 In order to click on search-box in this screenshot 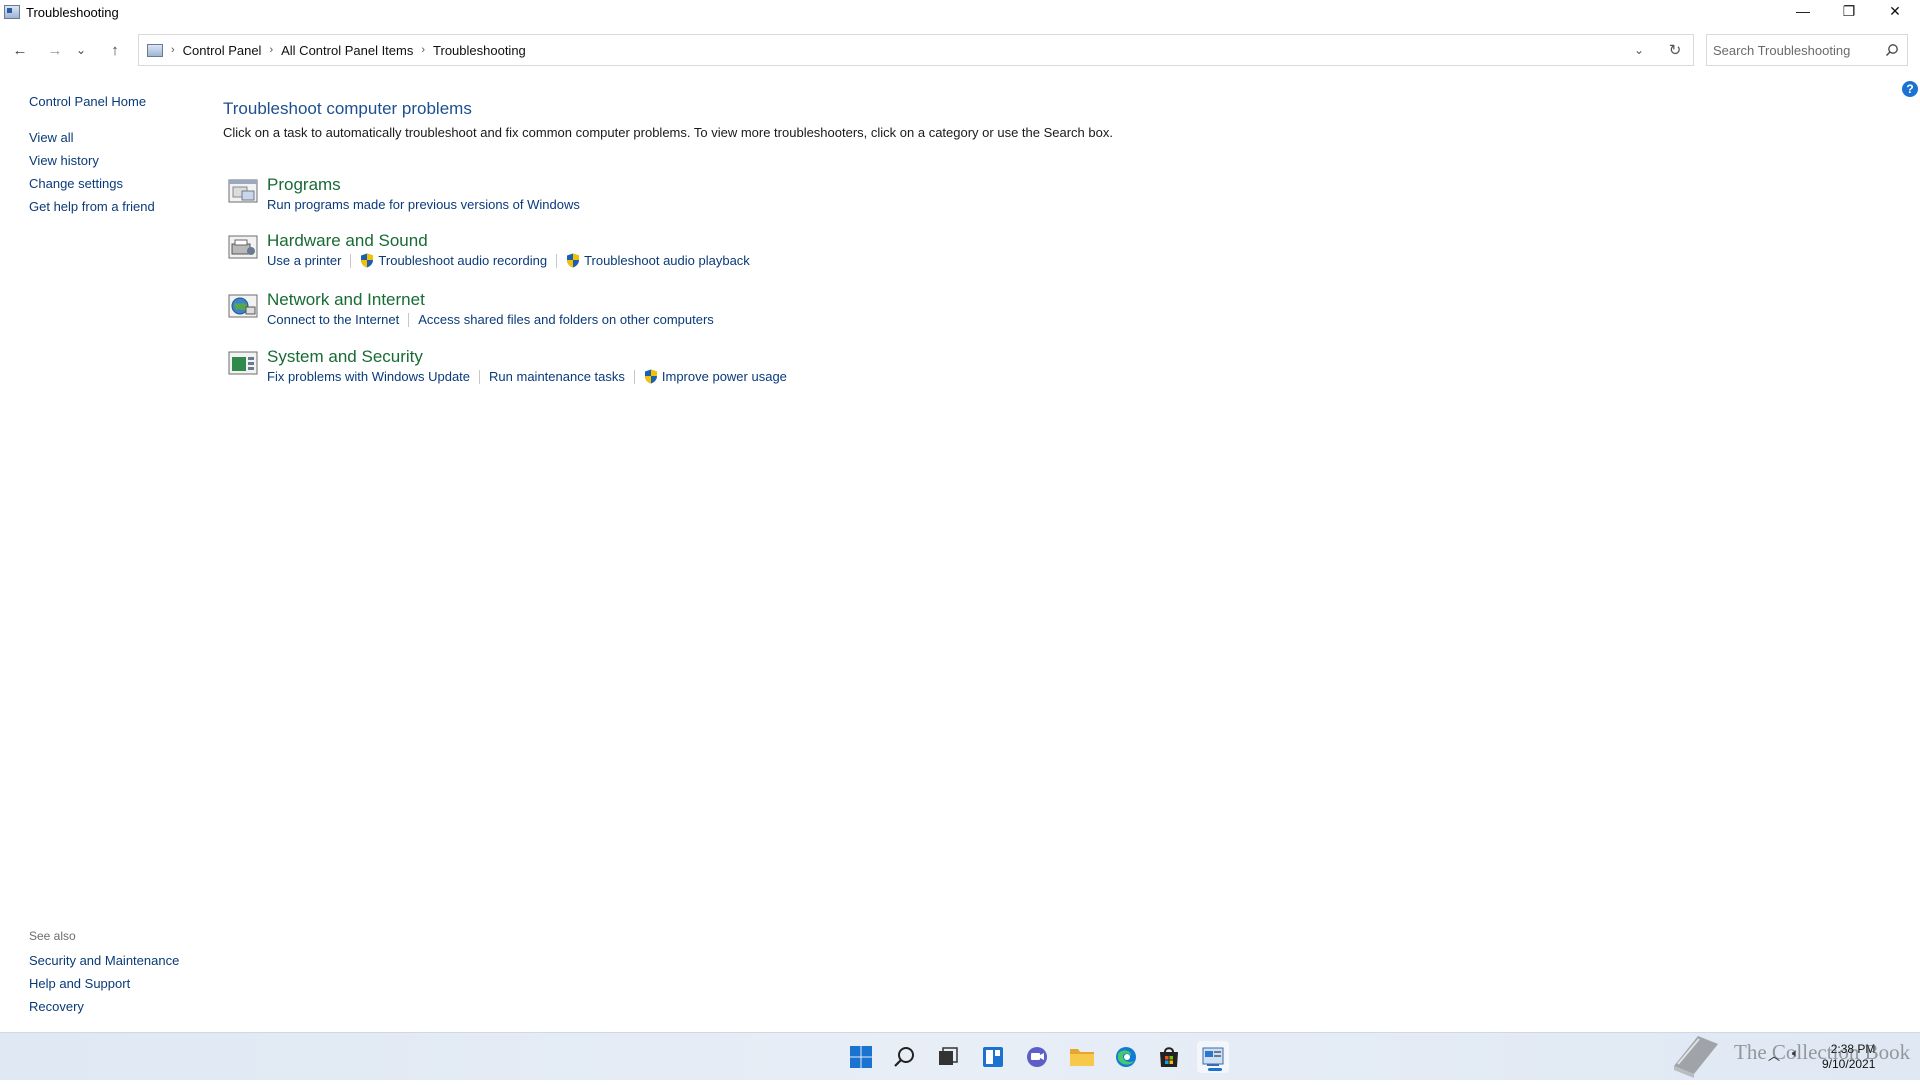, I will do `click(1807, 50)`.